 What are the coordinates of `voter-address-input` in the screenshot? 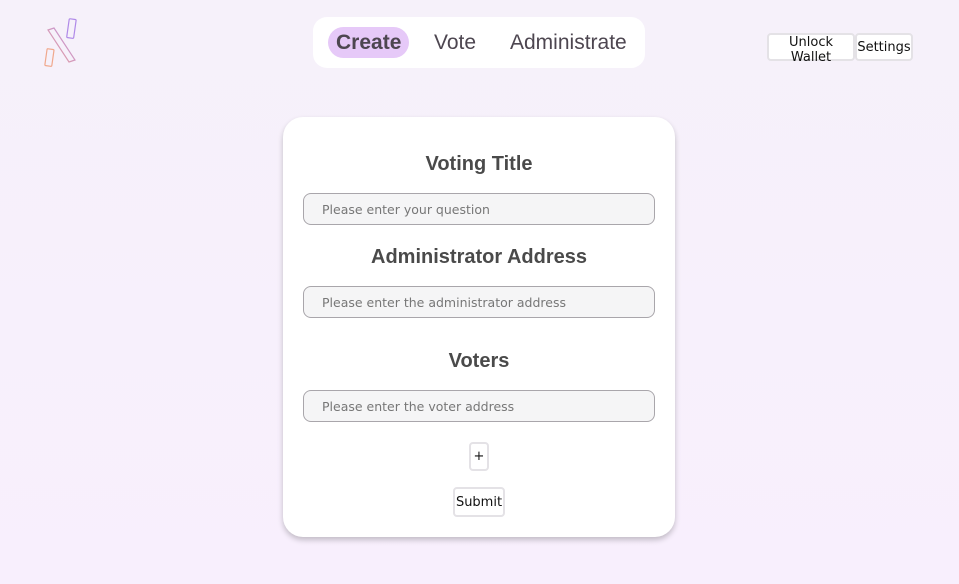 It's located at (479, 406).